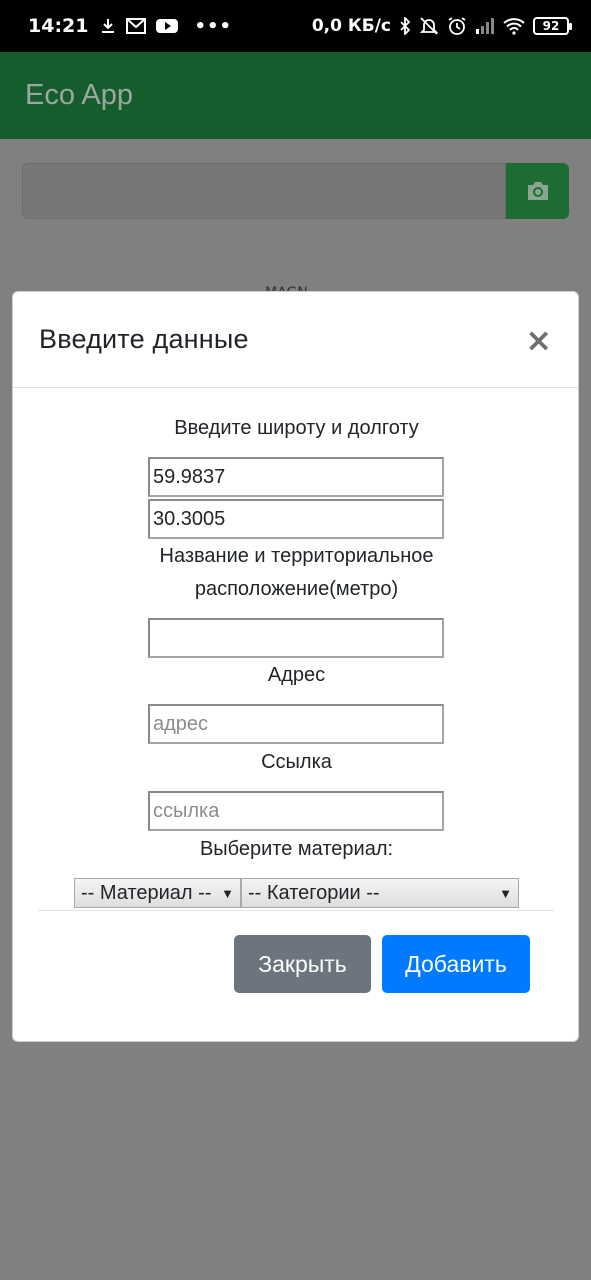  Describe the element at coordinates (457, 26) in the screenshot. I see `alarm-icon` at that location.